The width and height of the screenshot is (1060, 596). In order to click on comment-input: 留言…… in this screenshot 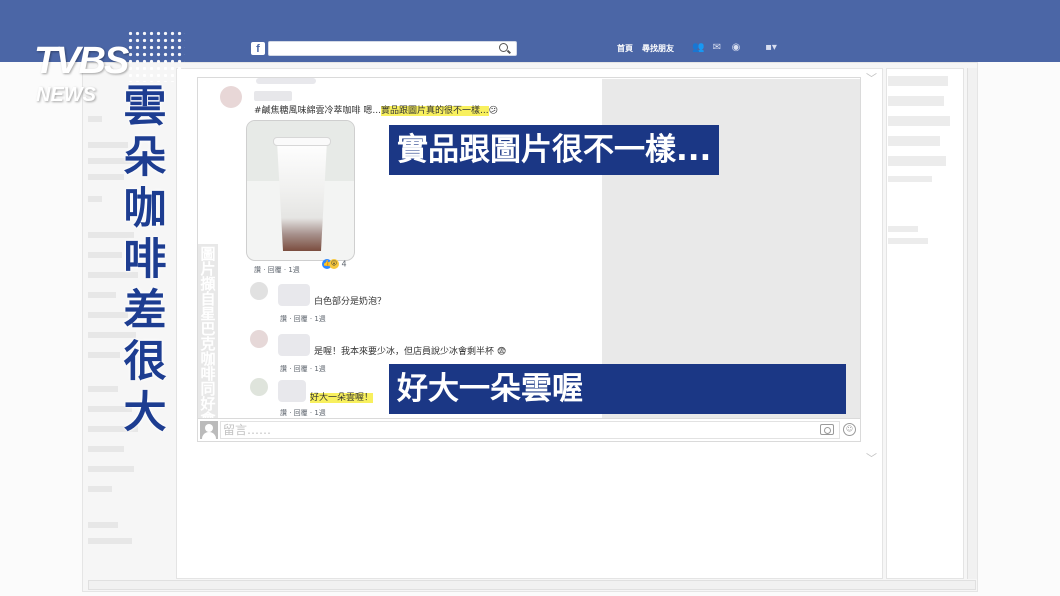, I will do `click(530, 430)`.